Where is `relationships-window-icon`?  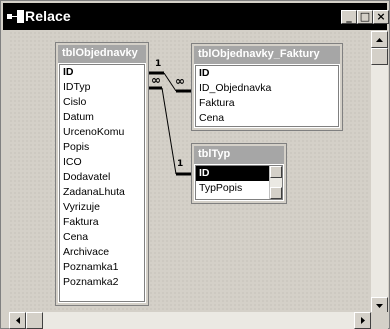
relationships-window-icon is located at coordinates (15, 16).